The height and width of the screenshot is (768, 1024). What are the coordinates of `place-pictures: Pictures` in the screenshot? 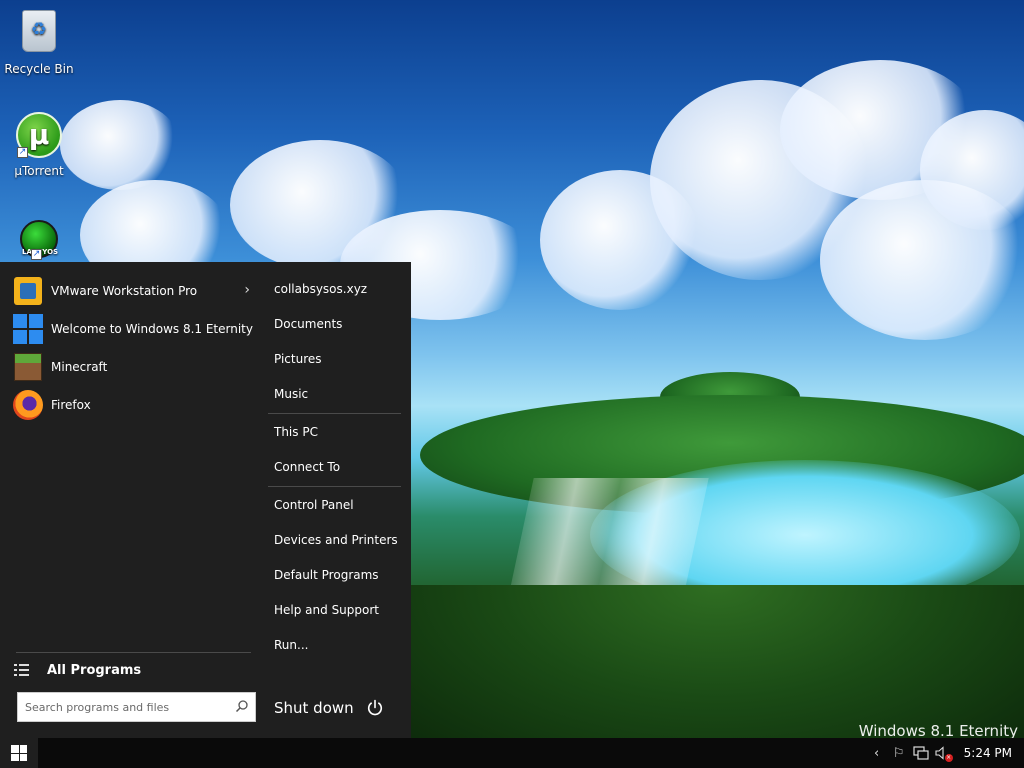 It's located at (298, 359).